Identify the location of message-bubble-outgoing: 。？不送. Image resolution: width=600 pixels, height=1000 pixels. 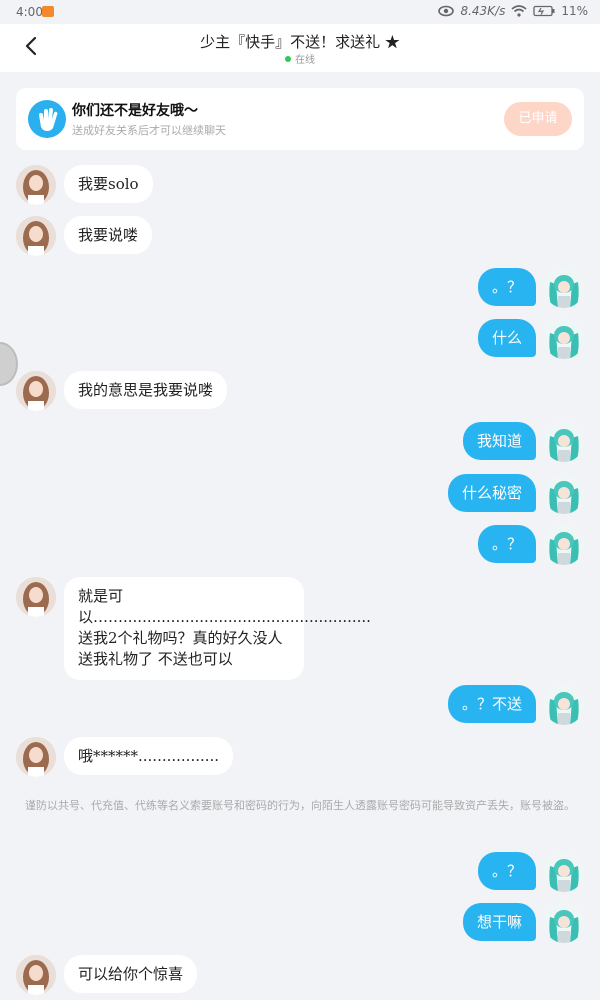
(491, 704).